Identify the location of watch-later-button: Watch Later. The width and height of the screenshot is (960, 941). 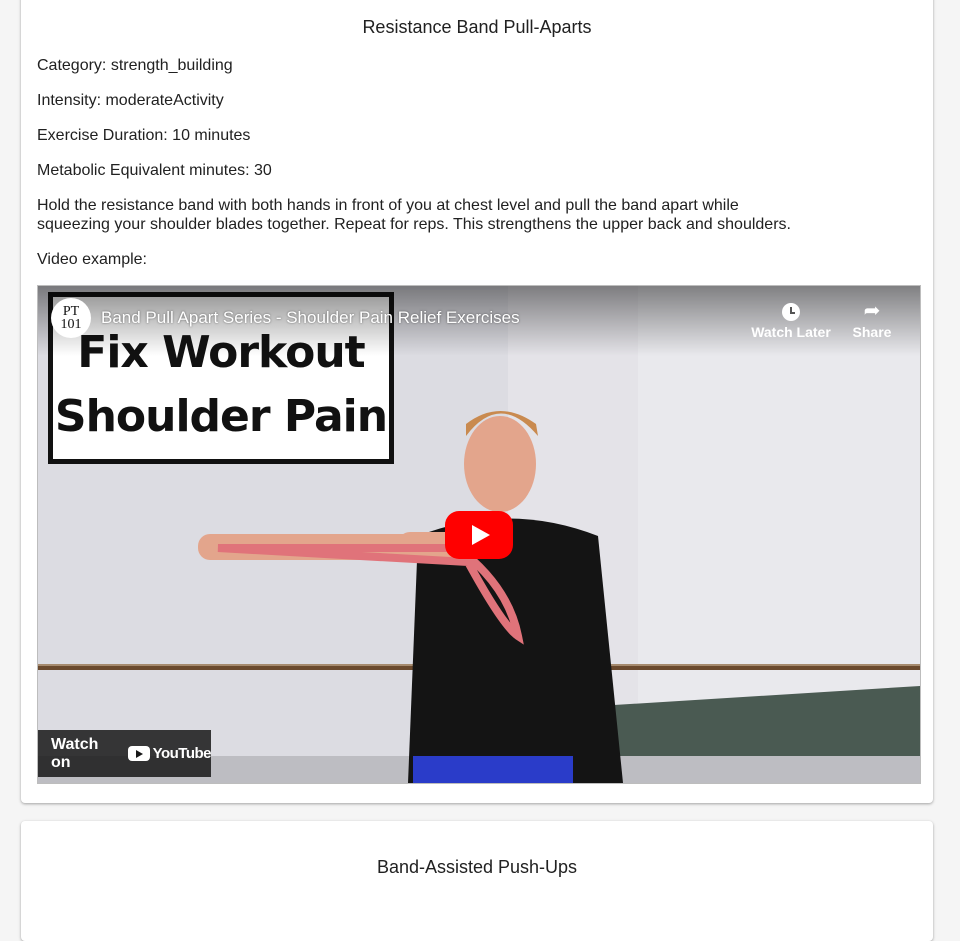
(791, 319).